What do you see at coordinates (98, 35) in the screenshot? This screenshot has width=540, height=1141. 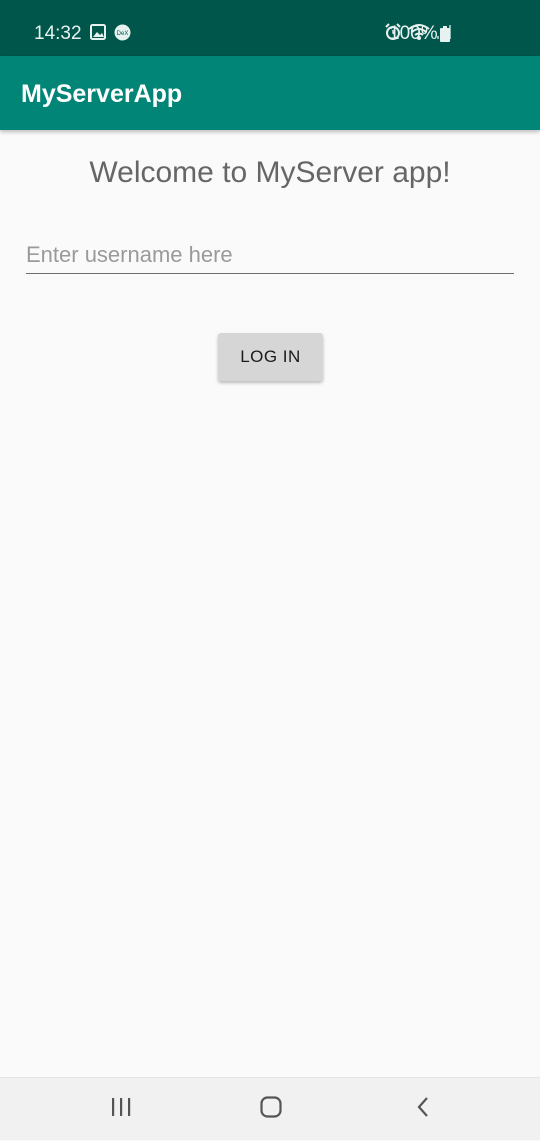 I see `image-icon` at bounding box center [98, 35].